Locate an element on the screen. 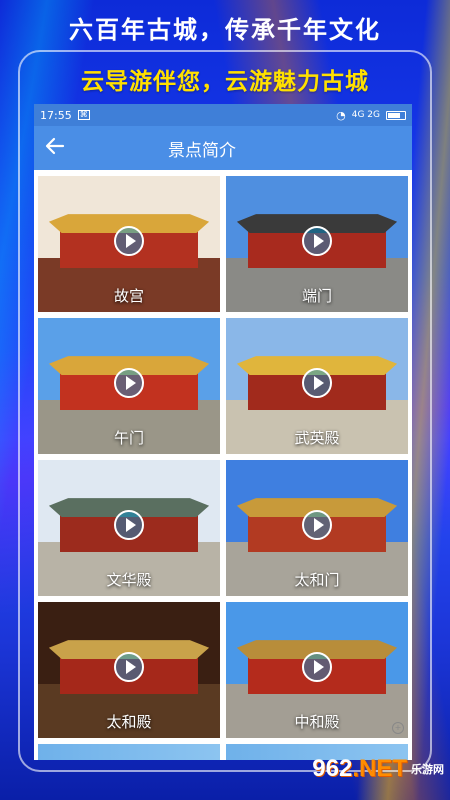  notification-icon: ⌘ is located at coordinates (83, 115).